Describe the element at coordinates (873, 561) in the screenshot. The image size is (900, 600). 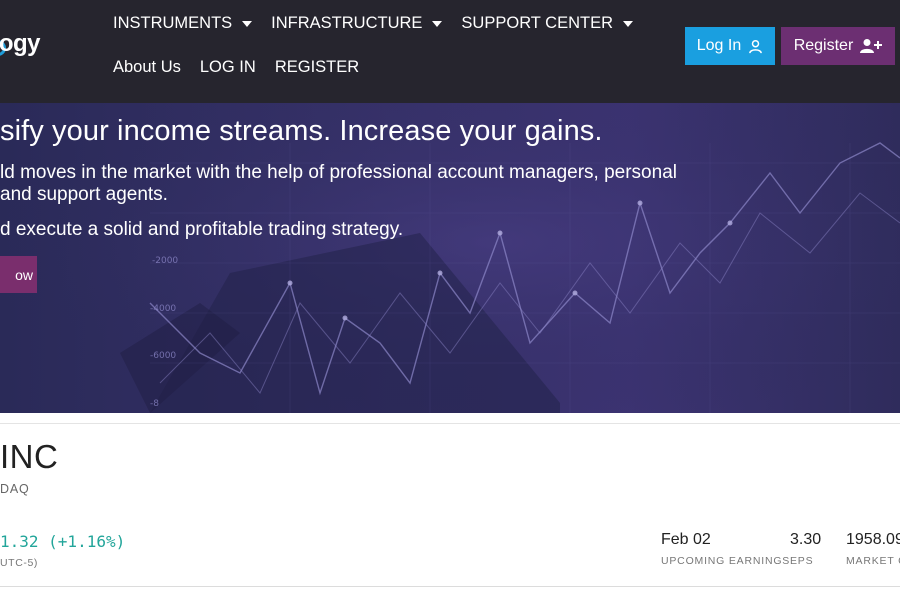
I see `stat-label: MARKET CA` at that location.